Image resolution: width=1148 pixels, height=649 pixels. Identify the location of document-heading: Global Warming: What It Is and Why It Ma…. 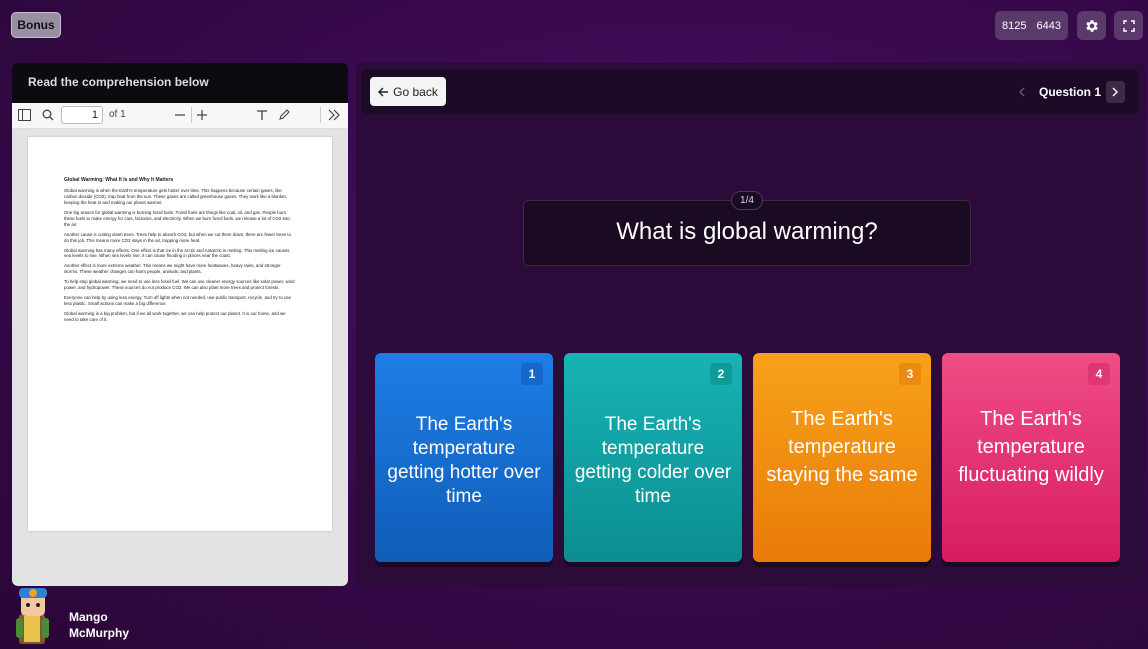
(119, 180).